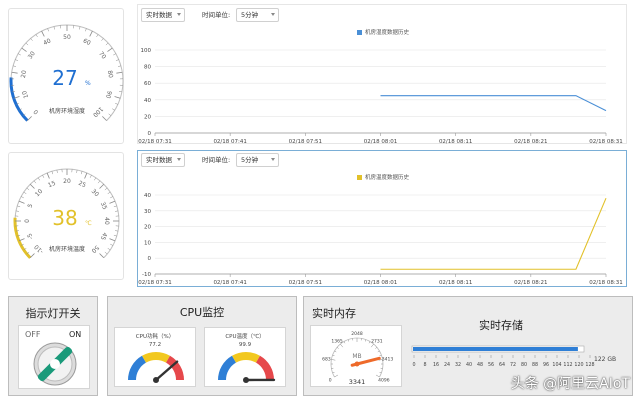 The width and height of the screenshot is (640, 405). What do you see at coordinates (108, 95) in the screenshot?
I see `gauge-tick-label: 90` at bounding box center [108, 95].